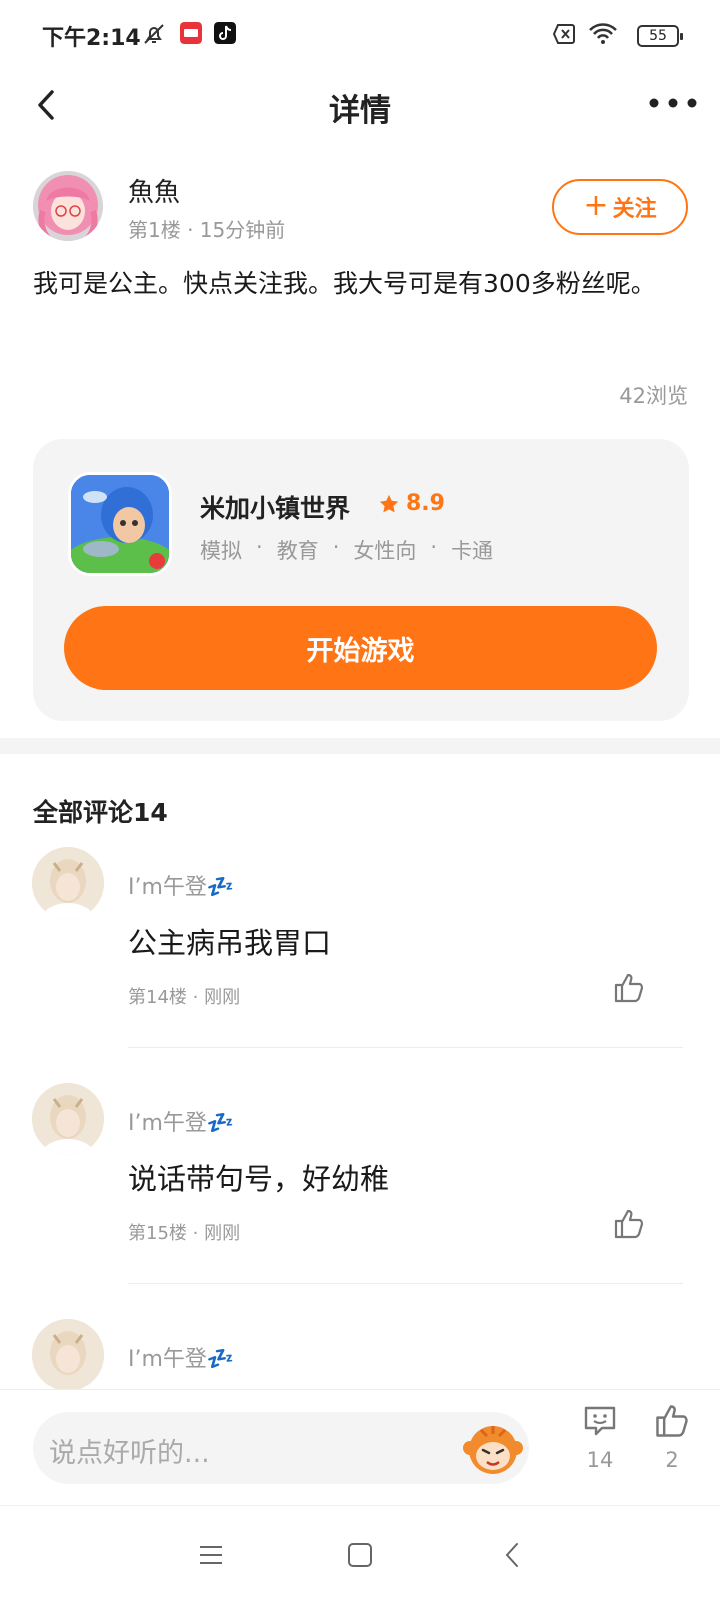 This screenshot has height=1600, width=720. I want to click on plus-icon: +, so click(596, 205).